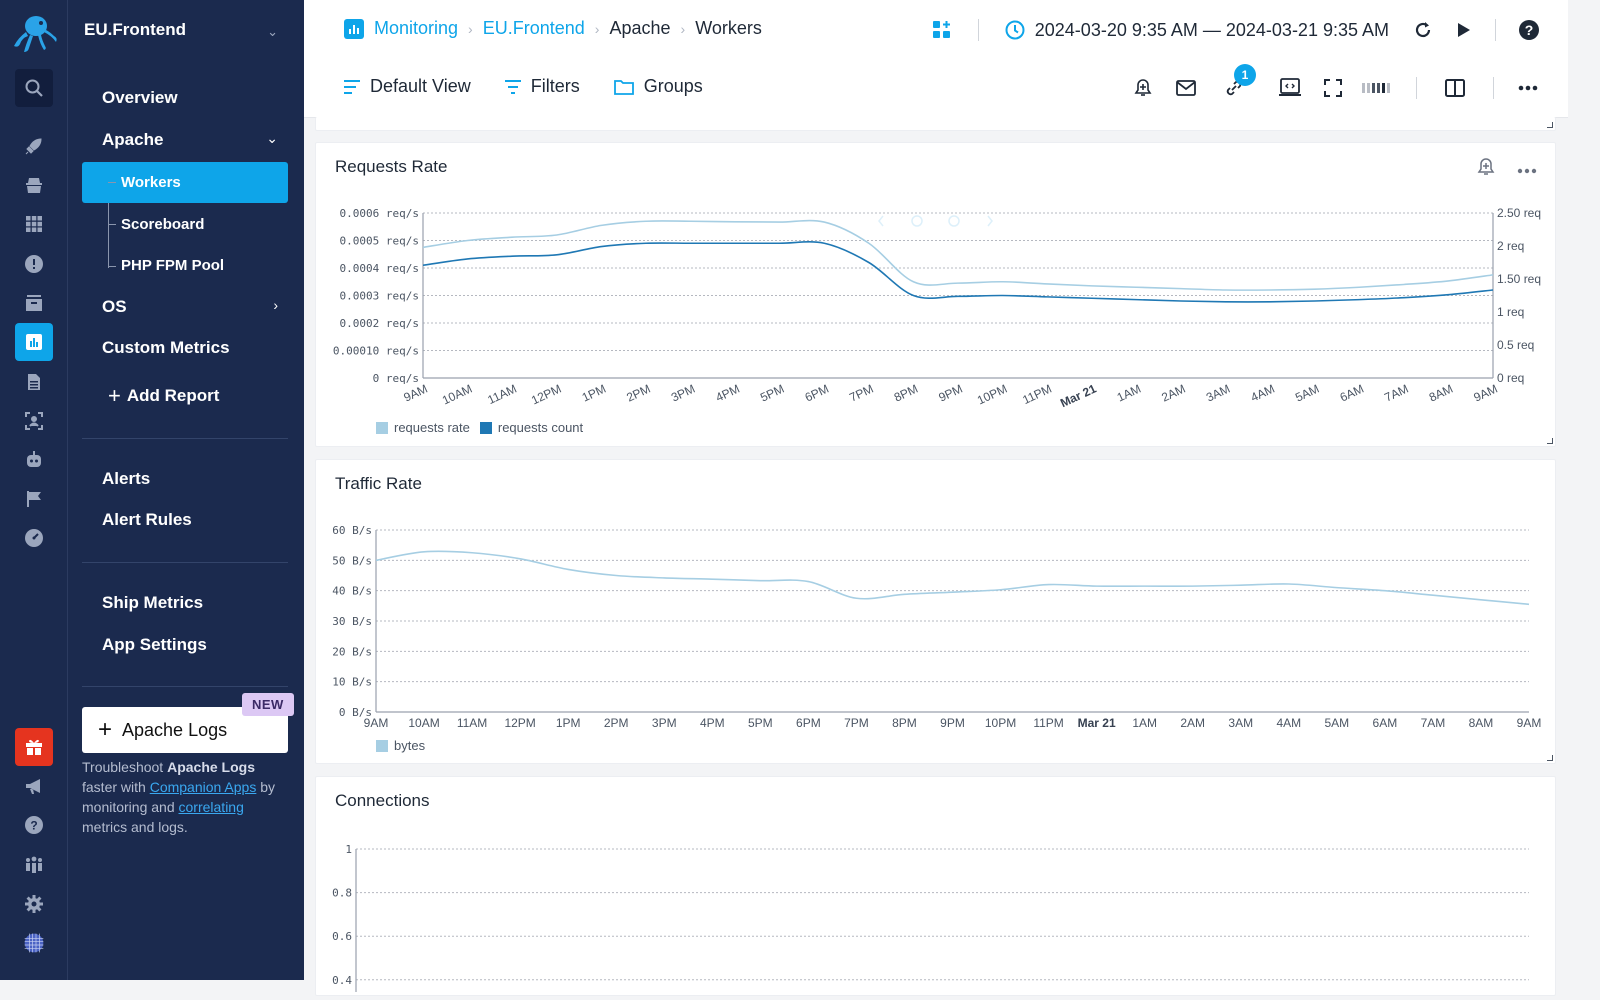 This screenshot has height=1000, width=1600. I want to click on nav-ship-metrics: Ship Metrics, so click(152, 603).